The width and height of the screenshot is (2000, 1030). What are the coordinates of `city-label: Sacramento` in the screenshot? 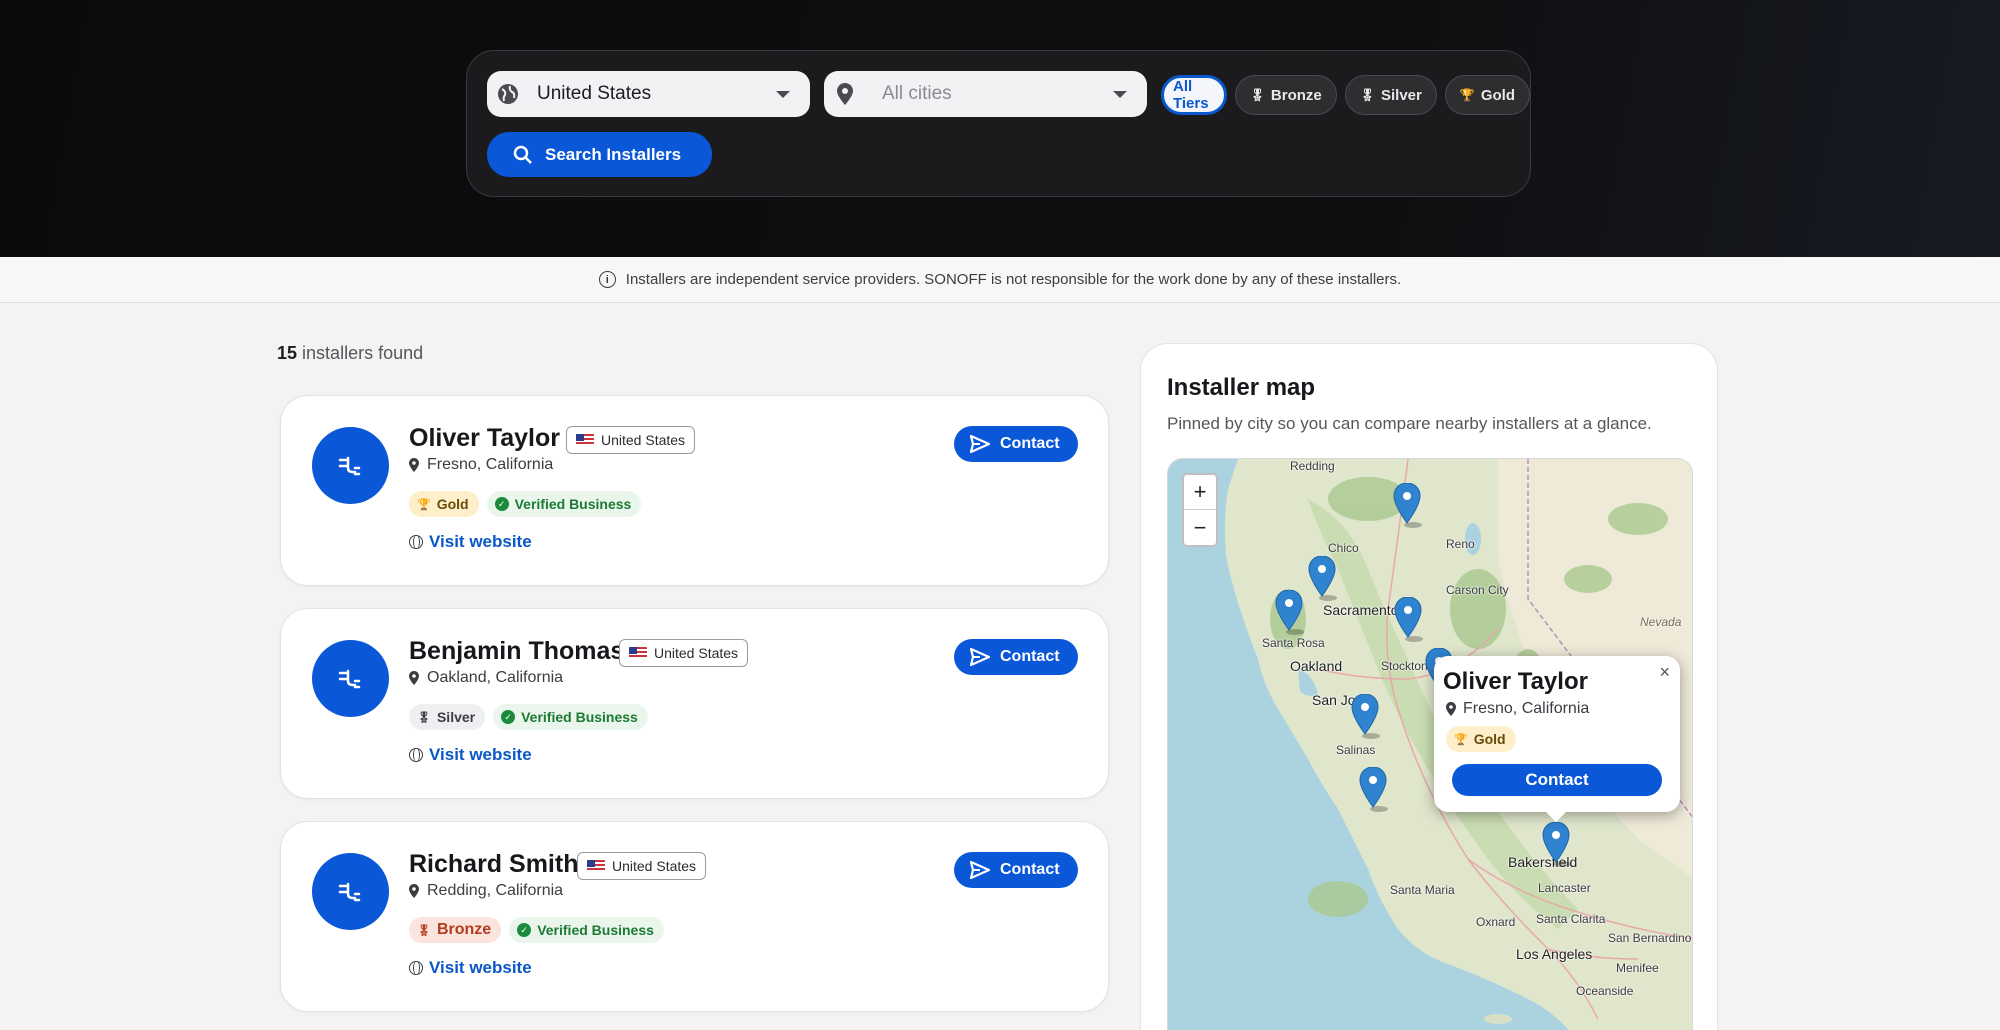 It's located at (1361, 610).